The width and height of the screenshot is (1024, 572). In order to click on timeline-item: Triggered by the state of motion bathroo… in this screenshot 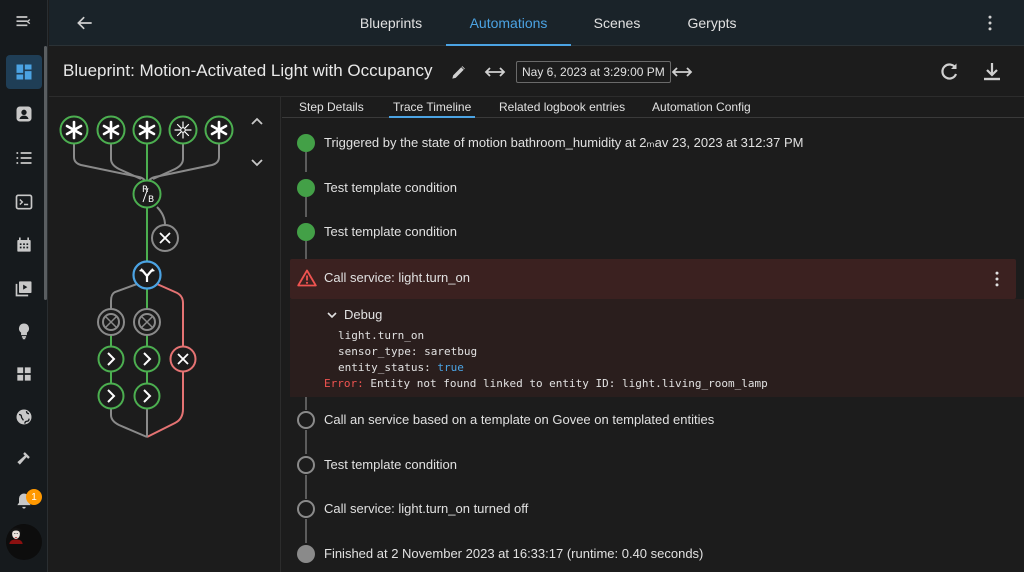, I will do `click(653, 143)`.